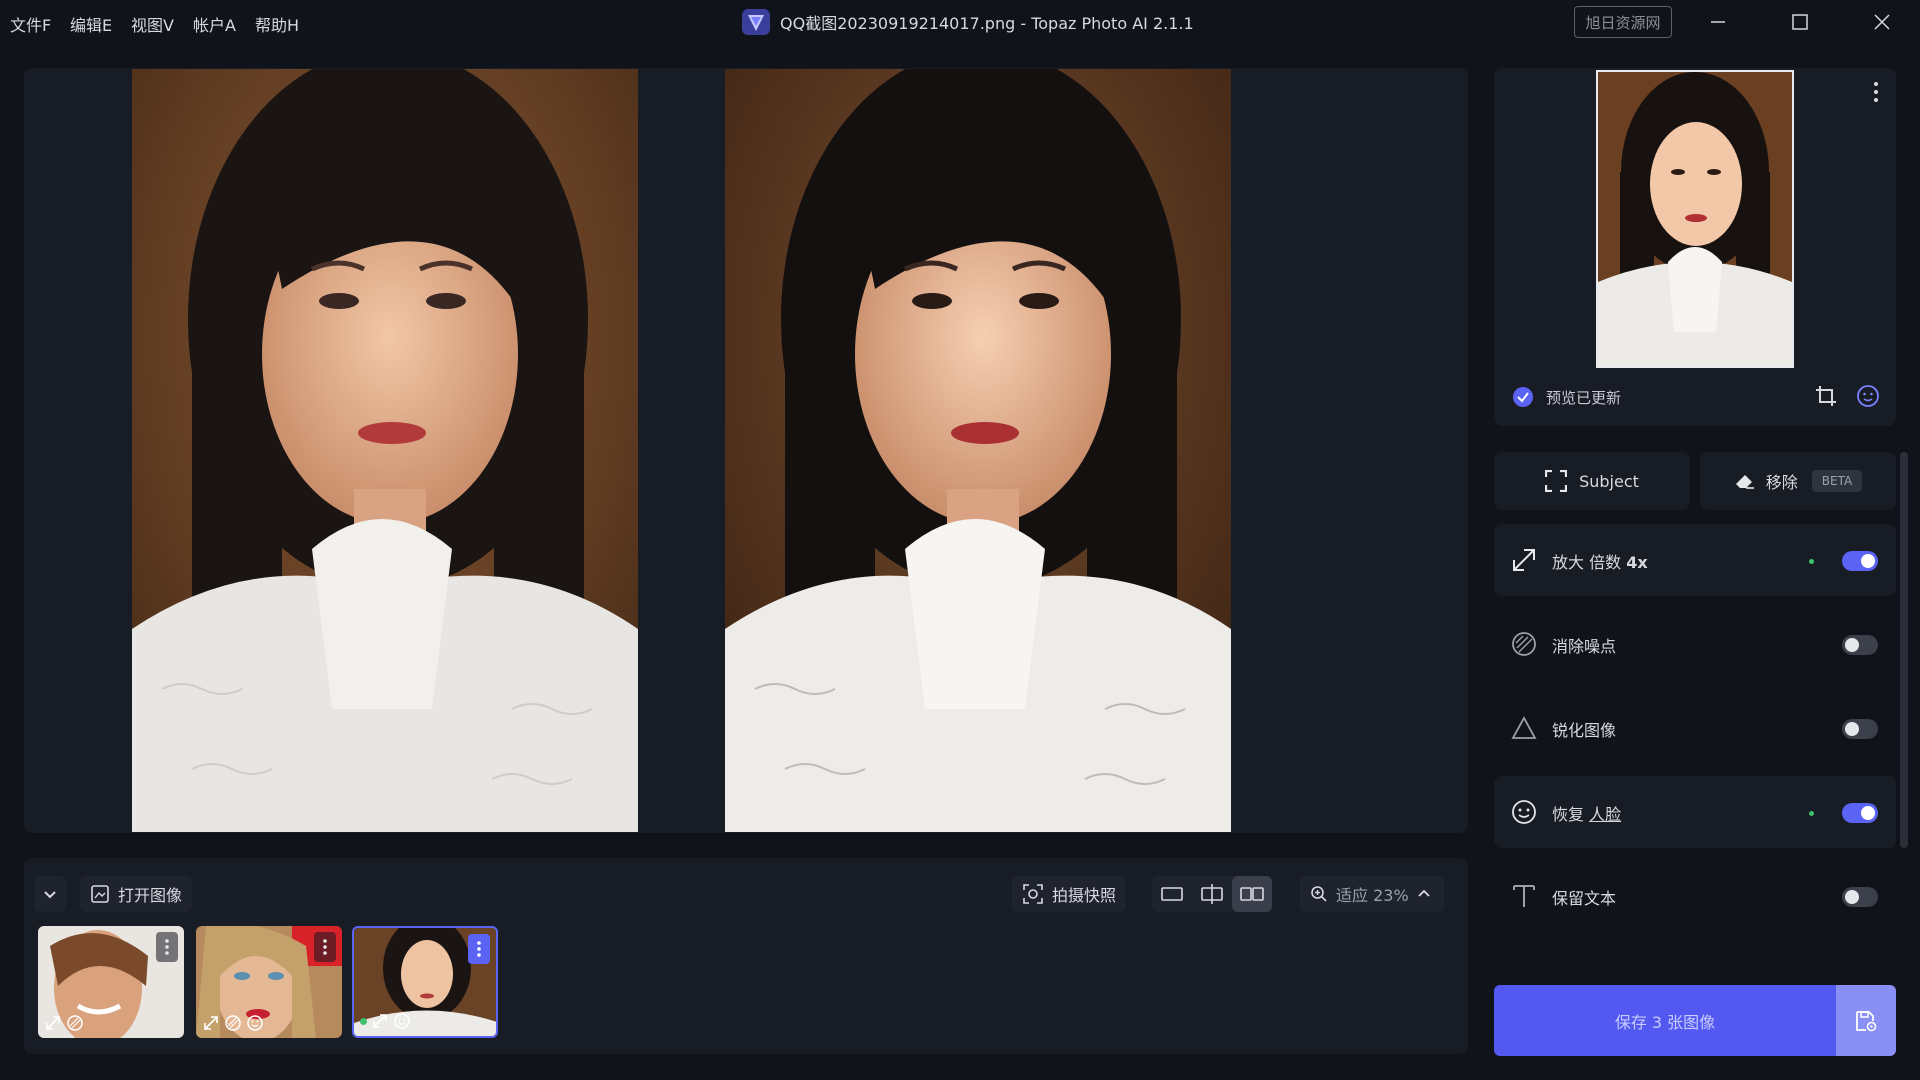 The width and height of the screenshot is (1920, 1080). I want to click on remove-button: 移除 BETA, so click(1798, 481).